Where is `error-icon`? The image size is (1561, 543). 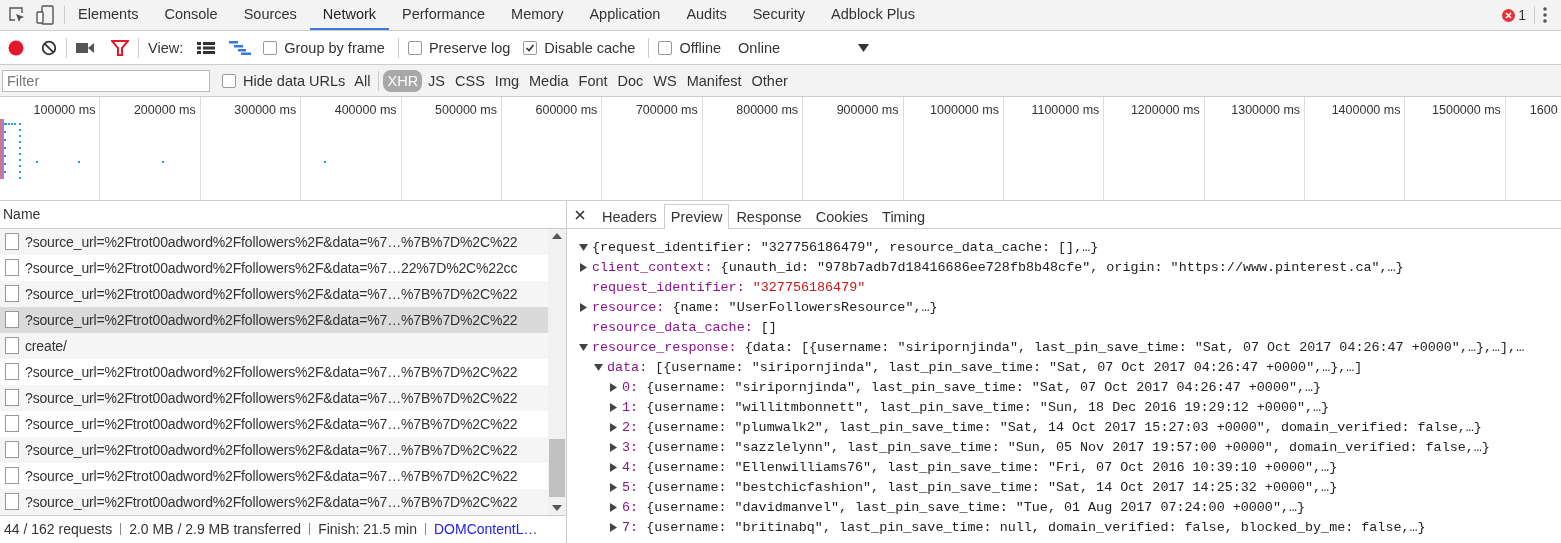 error-icon is located at coordinates (1509, 15).